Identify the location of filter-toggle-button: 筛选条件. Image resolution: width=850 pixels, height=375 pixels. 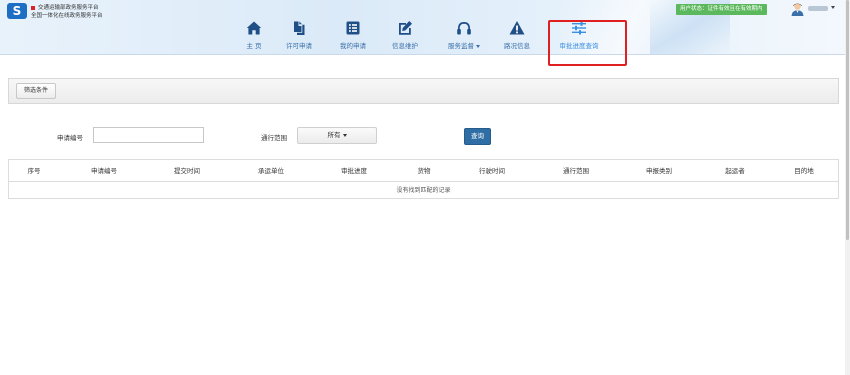
(36, 91).